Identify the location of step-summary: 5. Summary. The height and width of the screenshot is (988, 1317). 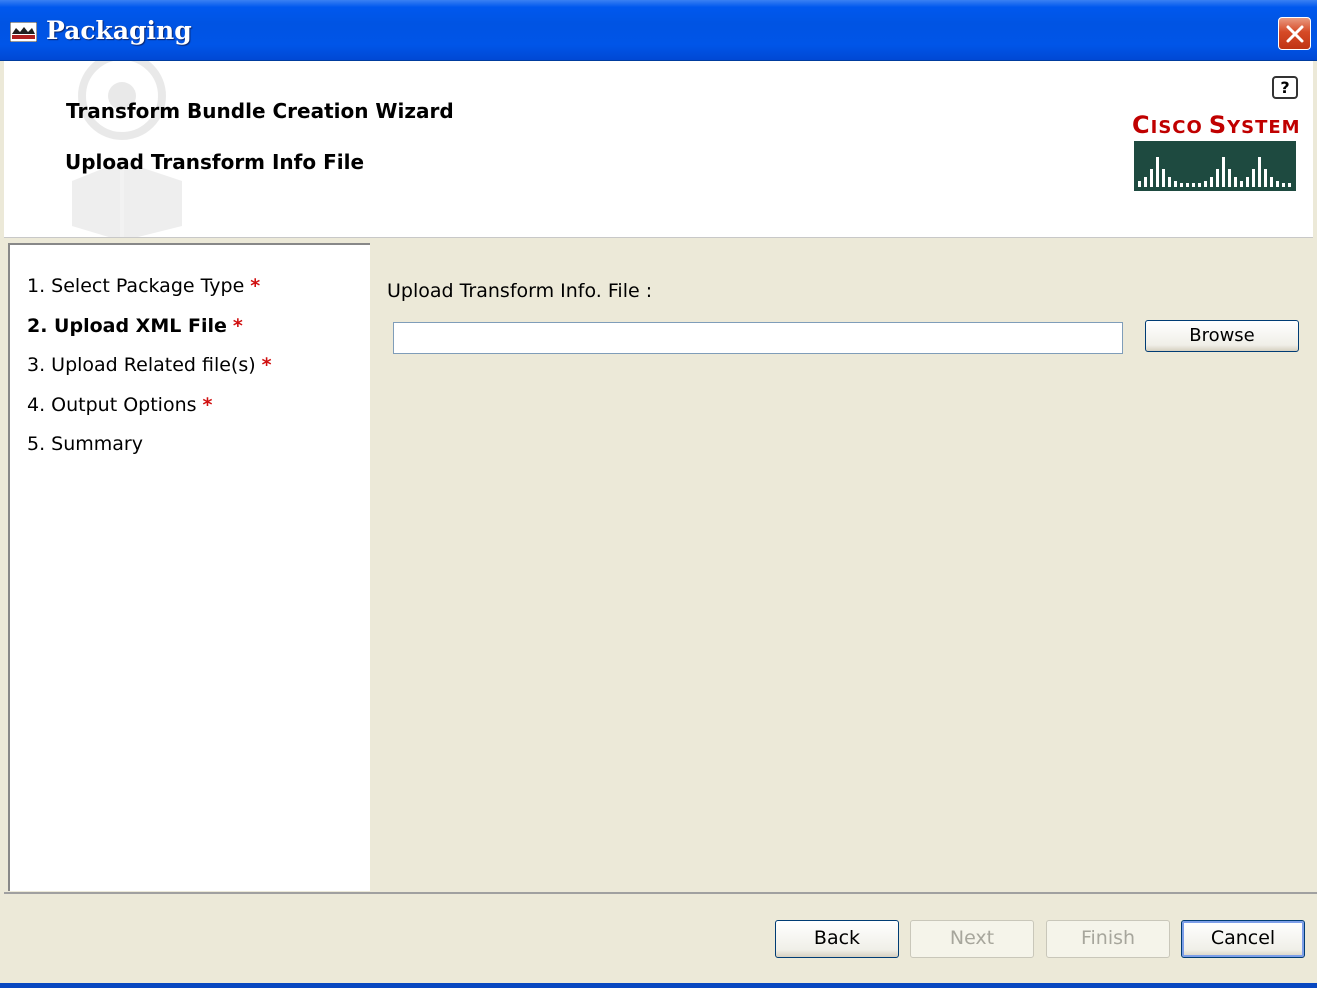
(85, 444).